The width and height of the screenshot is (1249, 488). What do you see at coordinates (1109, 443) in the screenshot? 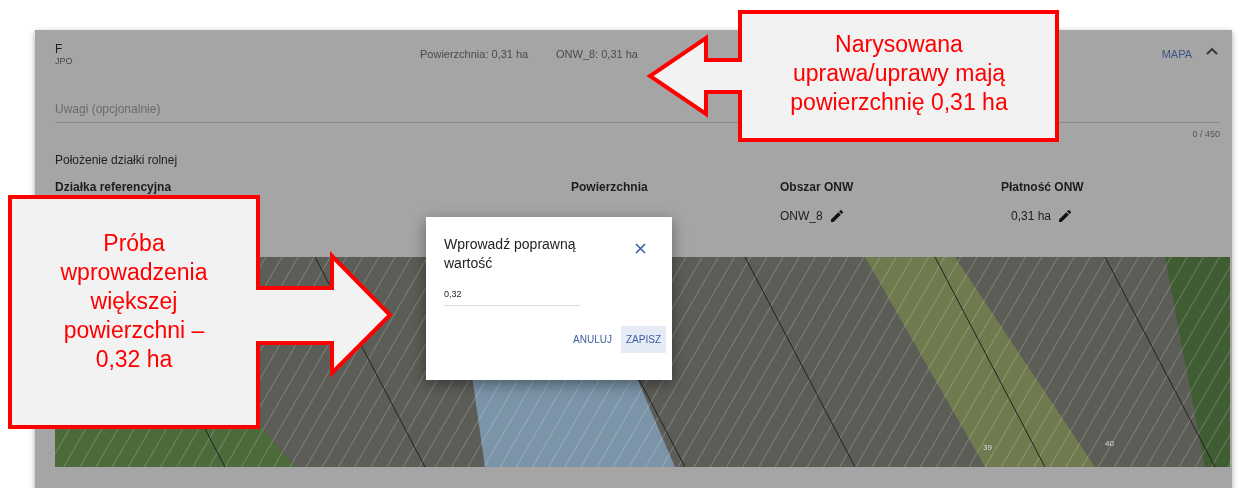
I see `map-label: 40` at bounding box center [1109, 443].